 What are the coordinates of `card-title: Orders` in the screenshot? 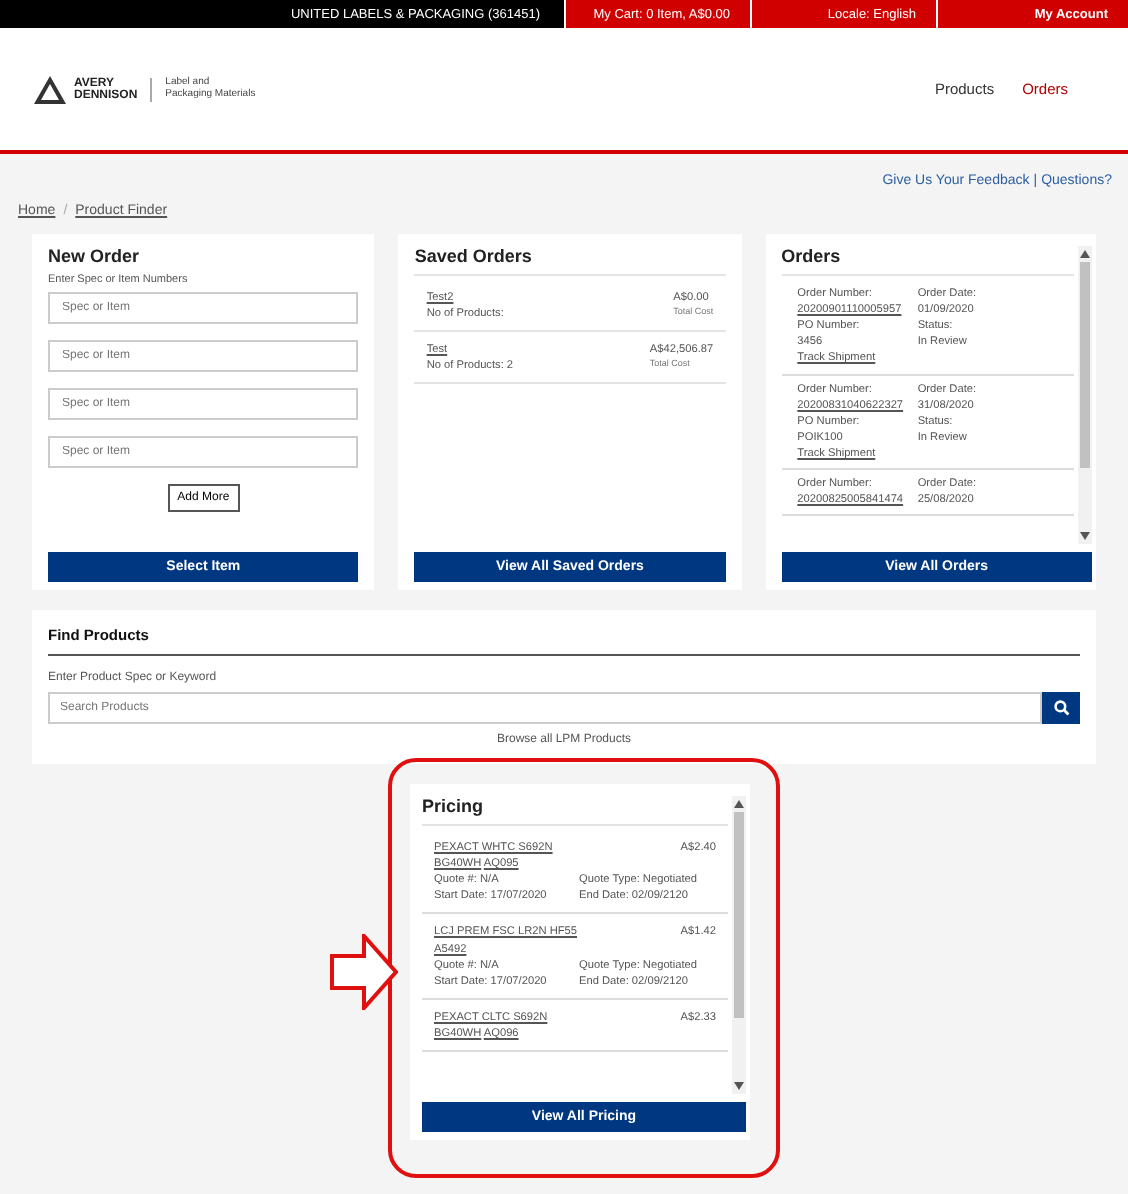 It's located at (927, 261).